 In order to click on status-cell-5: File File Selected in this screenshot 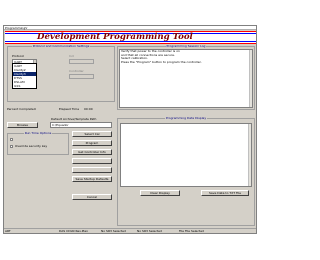, I will do `click(191, 231)`.